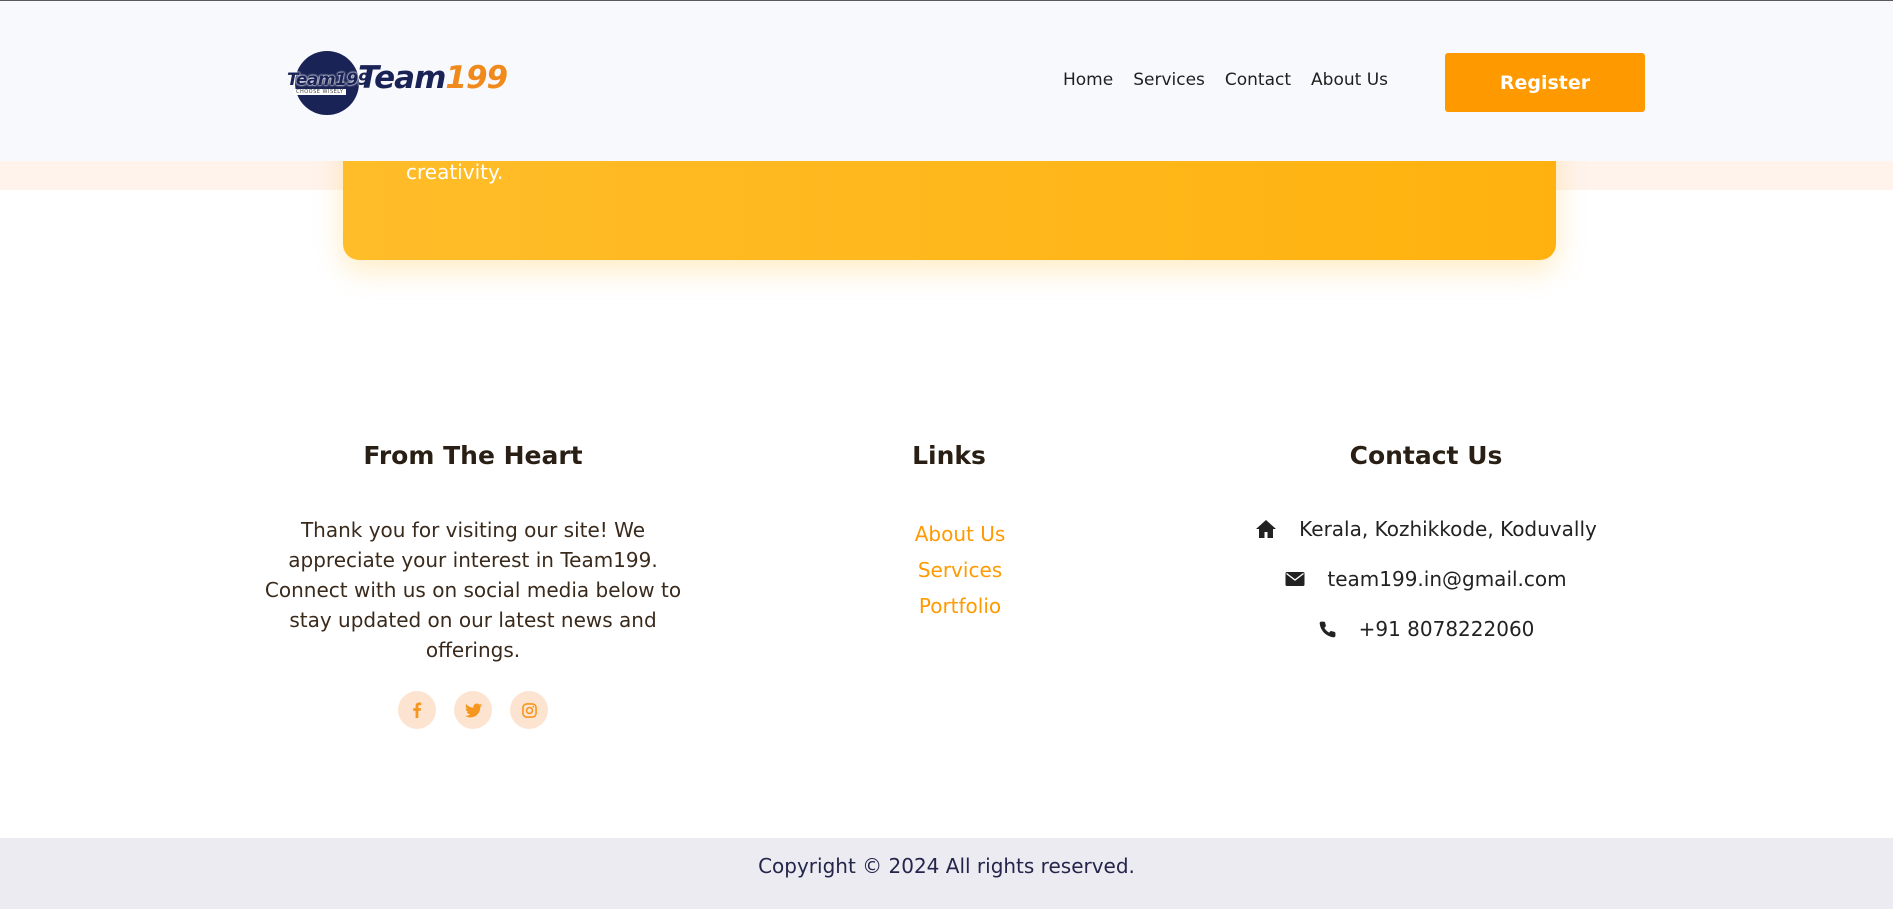 The height and width of the screenshot is (909, 1893). I want to click on contact-title: Contact Us, so click(1426, 455).